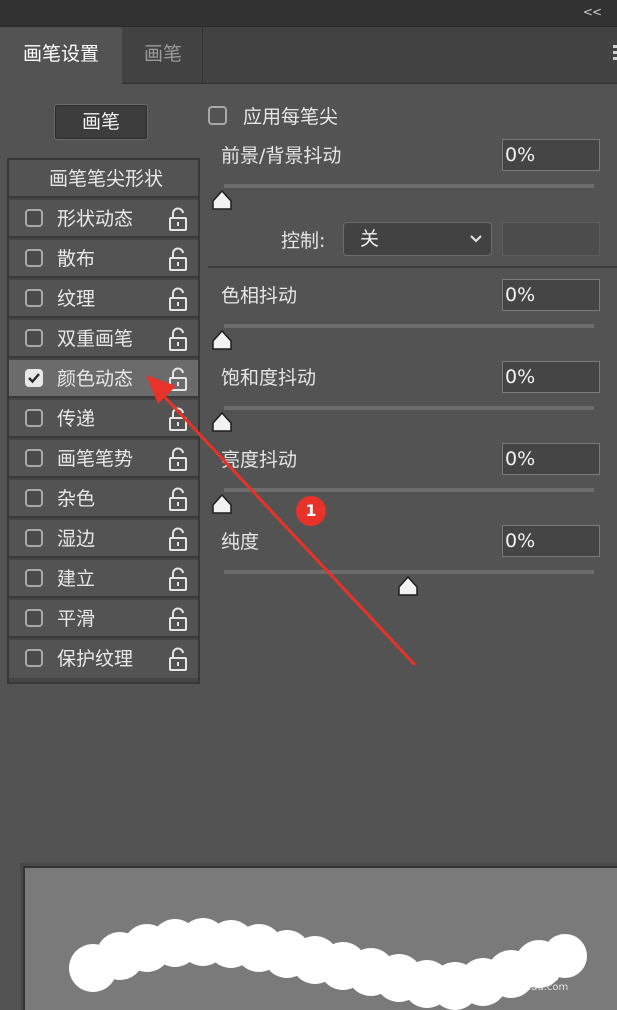  Describe the element at coordinates (95, 379) in the screenshot. I see `list-item-label: 颜色动态` at that location.